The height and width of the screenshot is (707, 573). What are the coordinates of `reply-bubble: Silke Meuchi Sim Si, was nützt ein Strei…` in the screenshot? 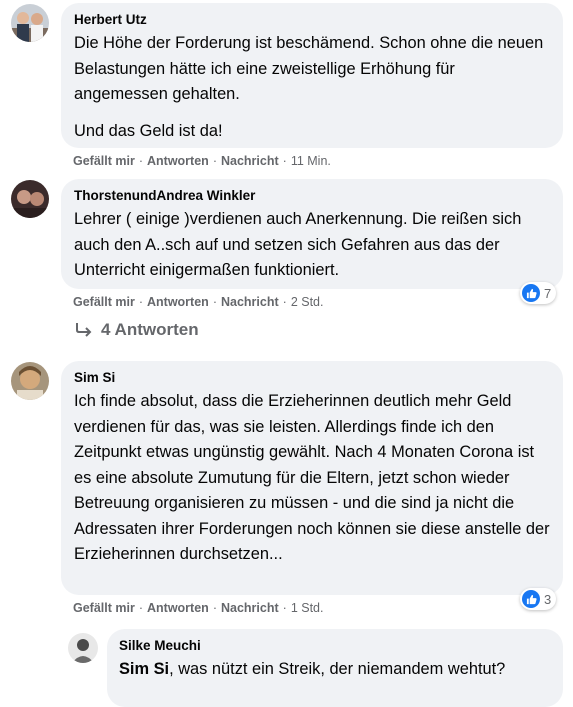 It's located at (335, 668).